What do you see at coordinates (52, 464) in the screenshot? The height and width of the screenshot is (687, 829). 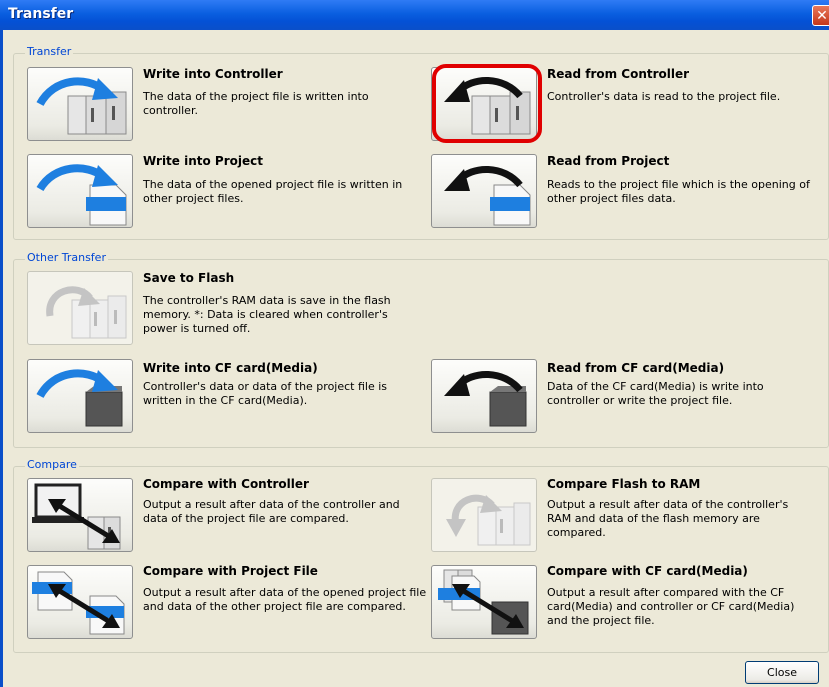 I see `compare-group-label: Compare` at bounding box center [52, 464].